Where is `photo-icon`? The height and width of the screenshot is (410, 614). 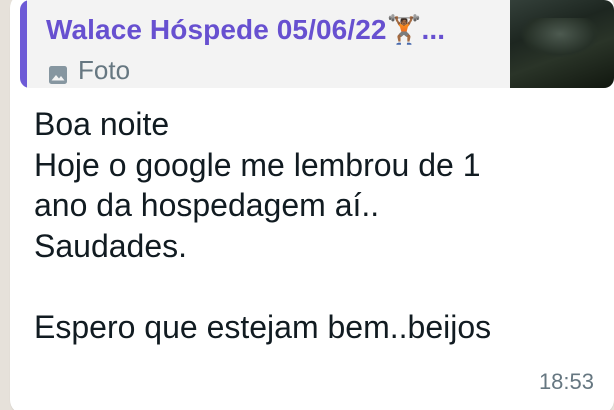
photo-icon is located at coordinates (58, 72).